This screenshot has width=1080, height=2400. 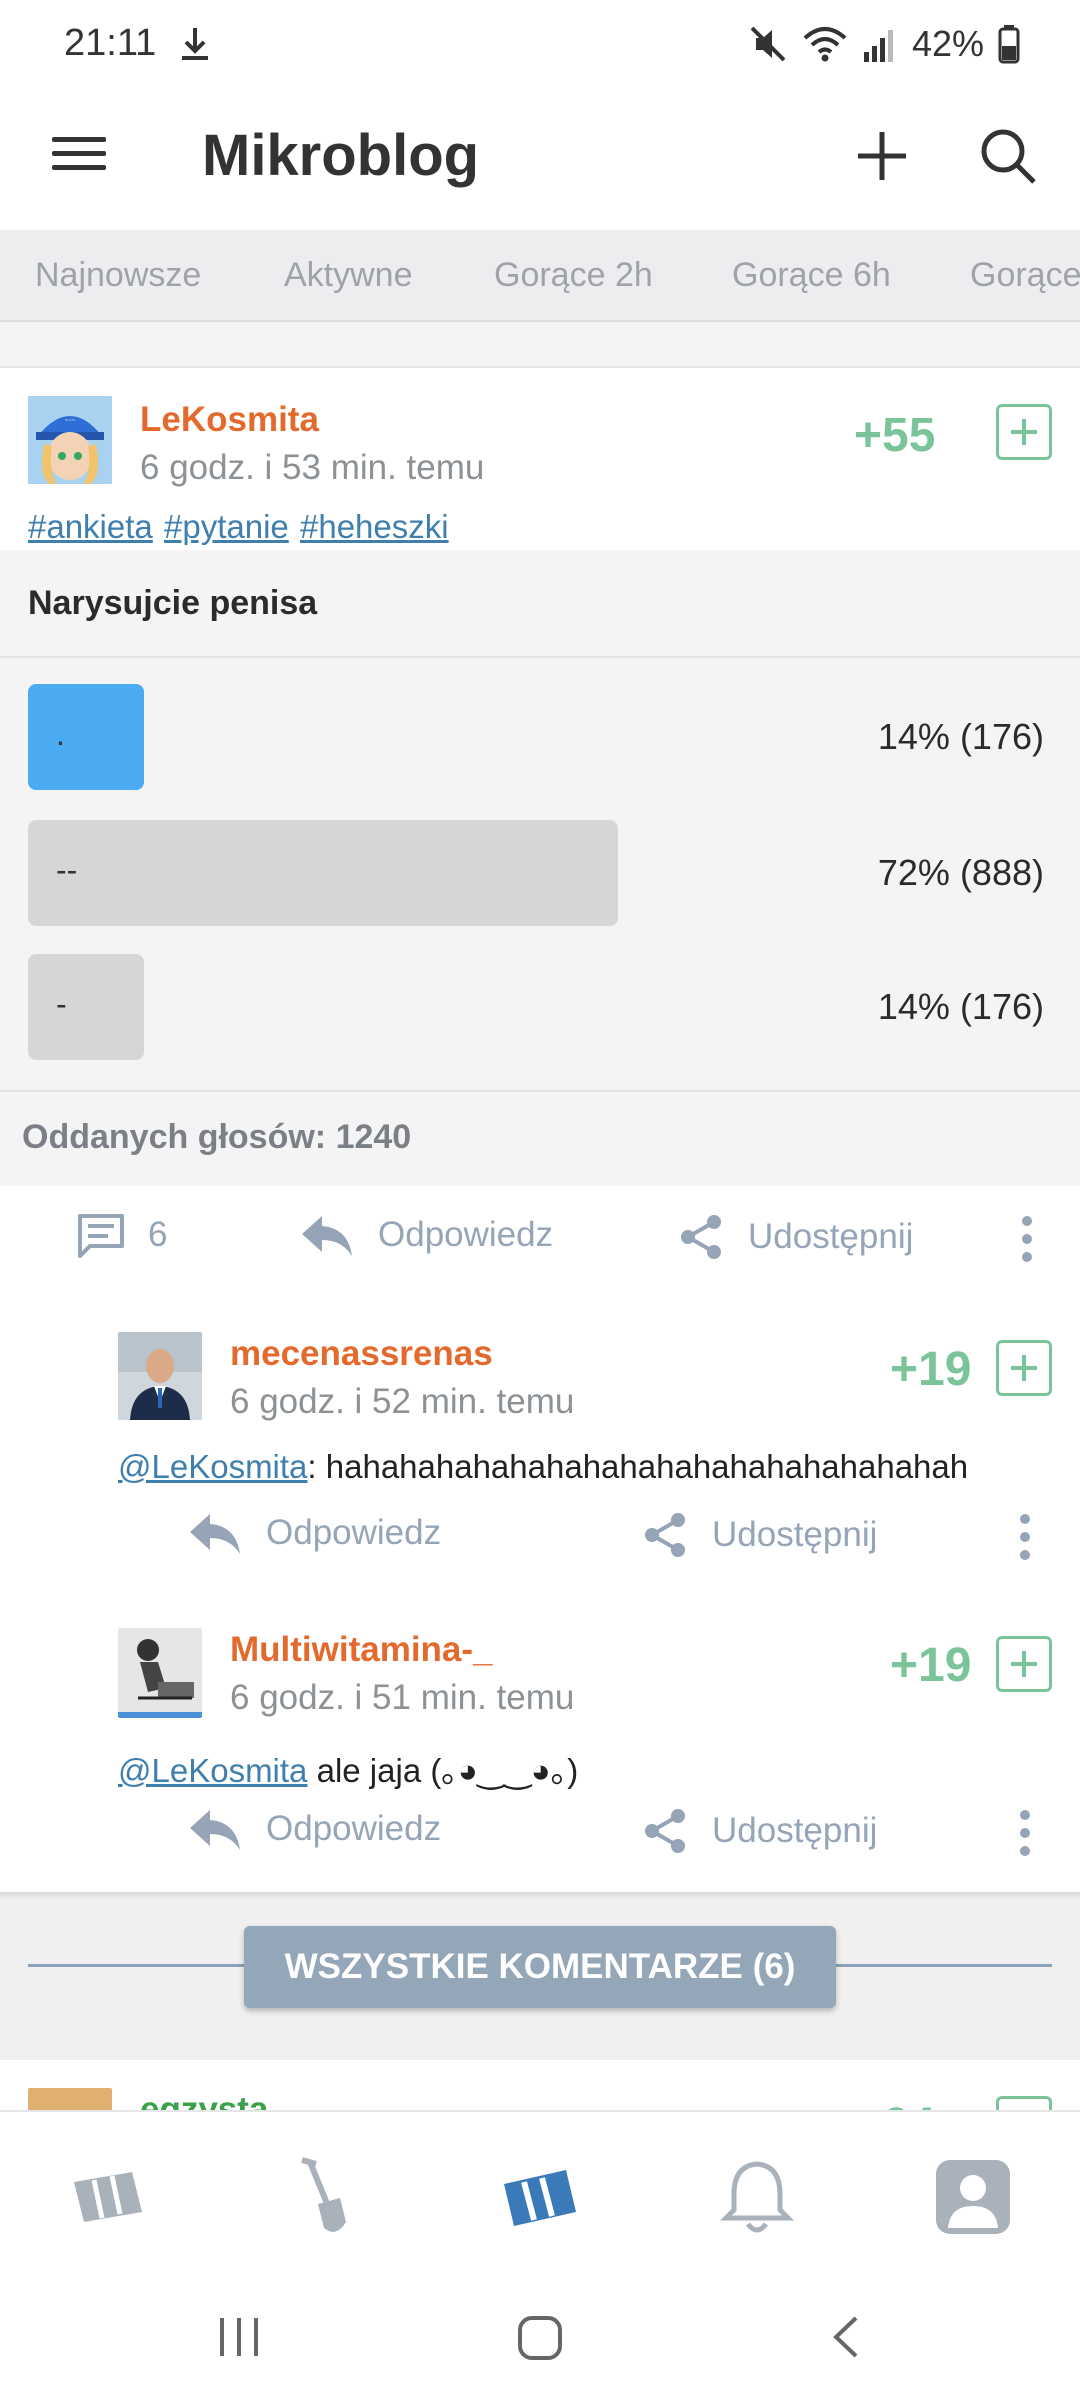 I want to click on bottom-navigation, so click(x=540, y=2196).